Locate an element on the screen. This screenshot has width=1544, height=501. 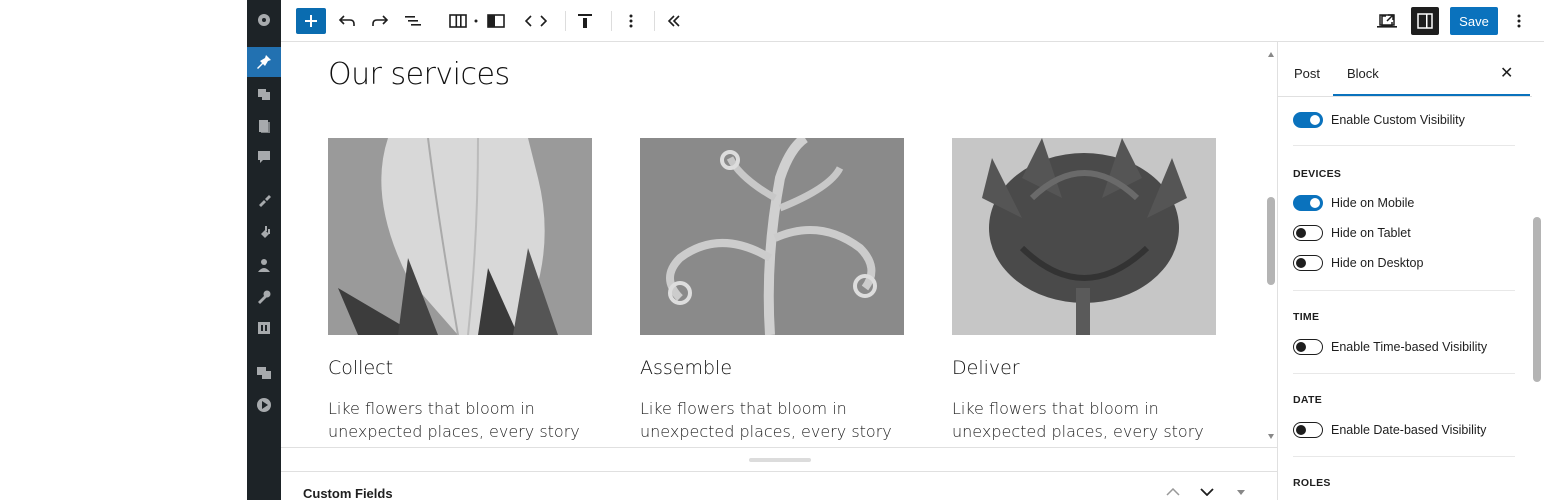
undo-icon is located at coordinates (347, 21).